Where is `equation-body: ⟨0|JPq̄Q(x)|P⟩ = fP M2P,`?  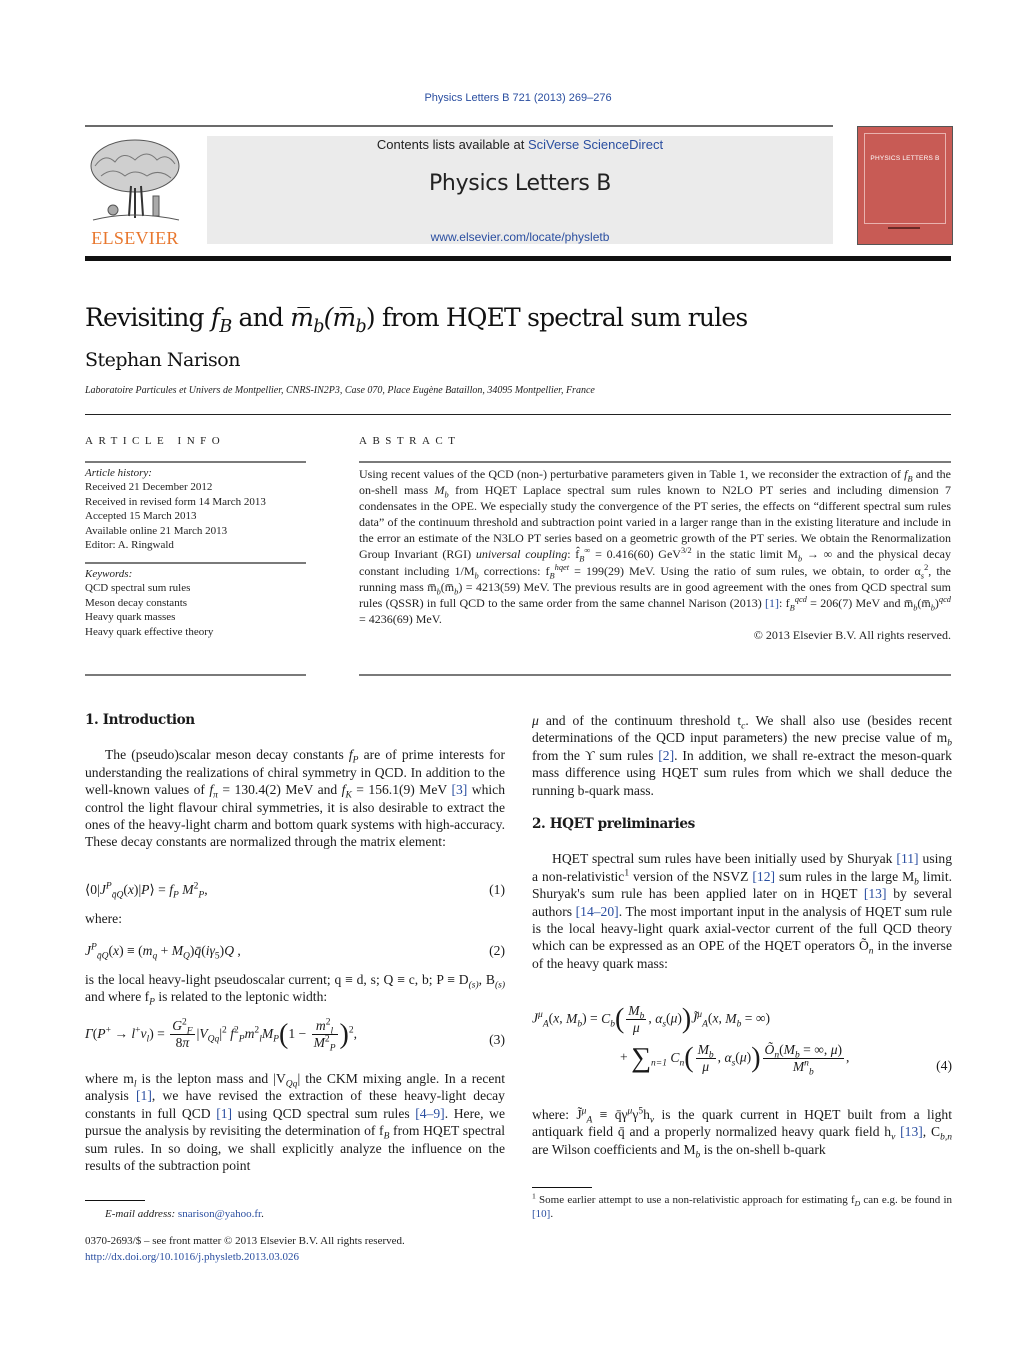
equation-body: ⟨0|JPq̄Q(x)|P⟩ = fP M2P, is located at coordinates (146, 891).